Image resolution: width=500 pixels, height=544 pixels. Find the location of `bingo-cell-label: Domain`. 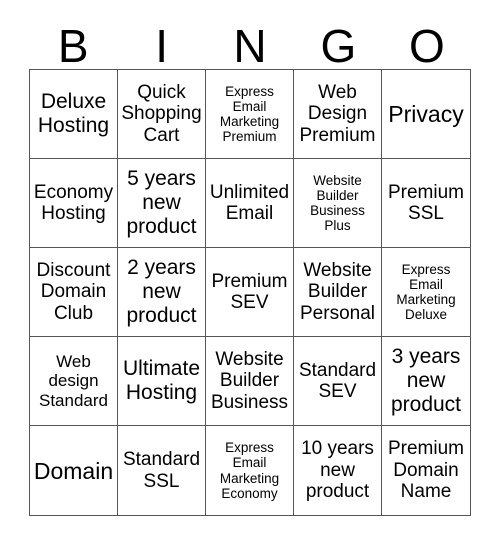

bingo-cell-label: Domain is located at coordinates (73, 470).